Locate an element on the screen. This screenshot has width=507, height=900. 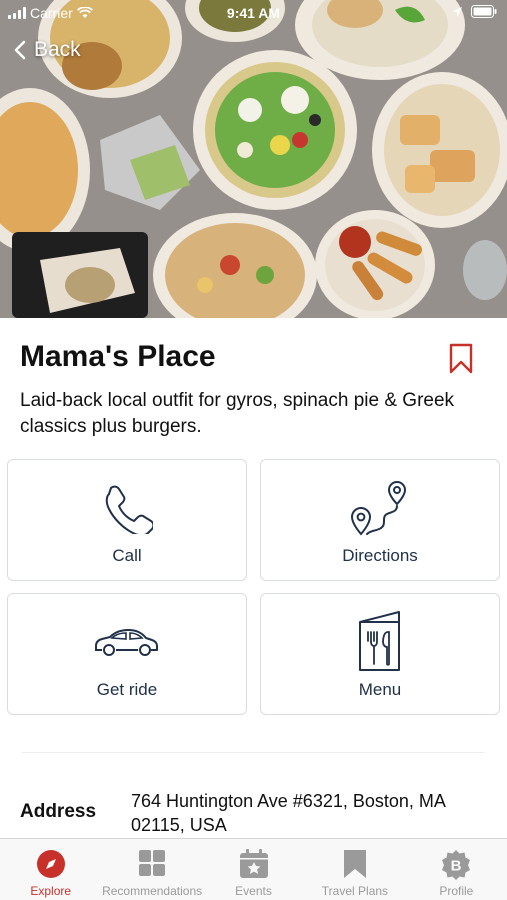
tab-recommendations-label: Recommendations is located at coordinates (152, 891).